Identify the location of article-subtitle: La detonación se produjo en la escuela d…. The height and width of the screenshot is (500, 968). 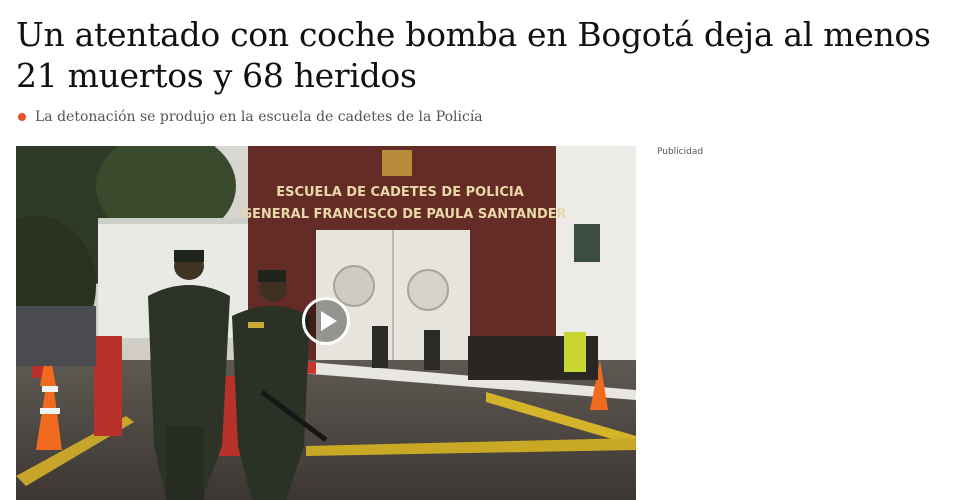
(250, 117).